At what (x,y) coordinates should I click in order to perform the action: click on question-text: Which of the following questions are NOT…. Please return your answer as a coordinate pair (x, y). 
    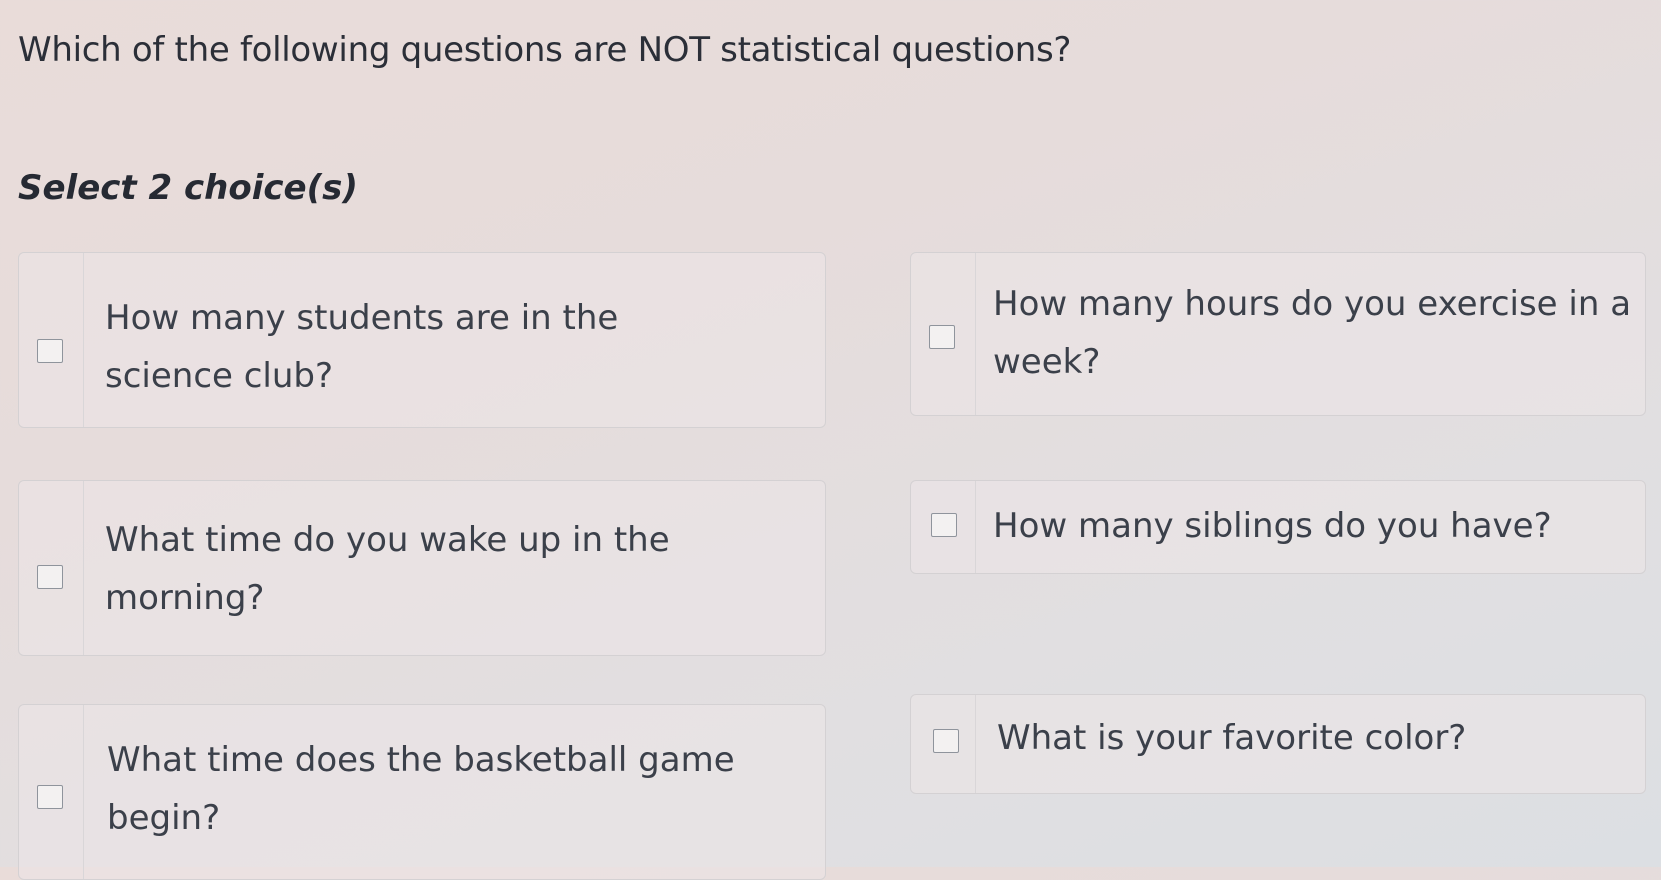
    Looking at the image, I should click on (545, 50).